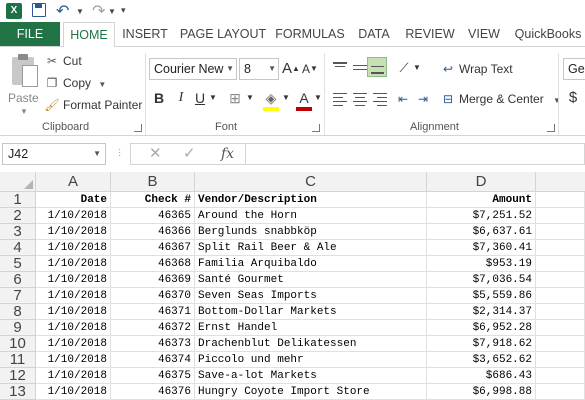 The height and width of the screenshot is (400, 585). I want to click on row-header: 7, so click(18, 296).